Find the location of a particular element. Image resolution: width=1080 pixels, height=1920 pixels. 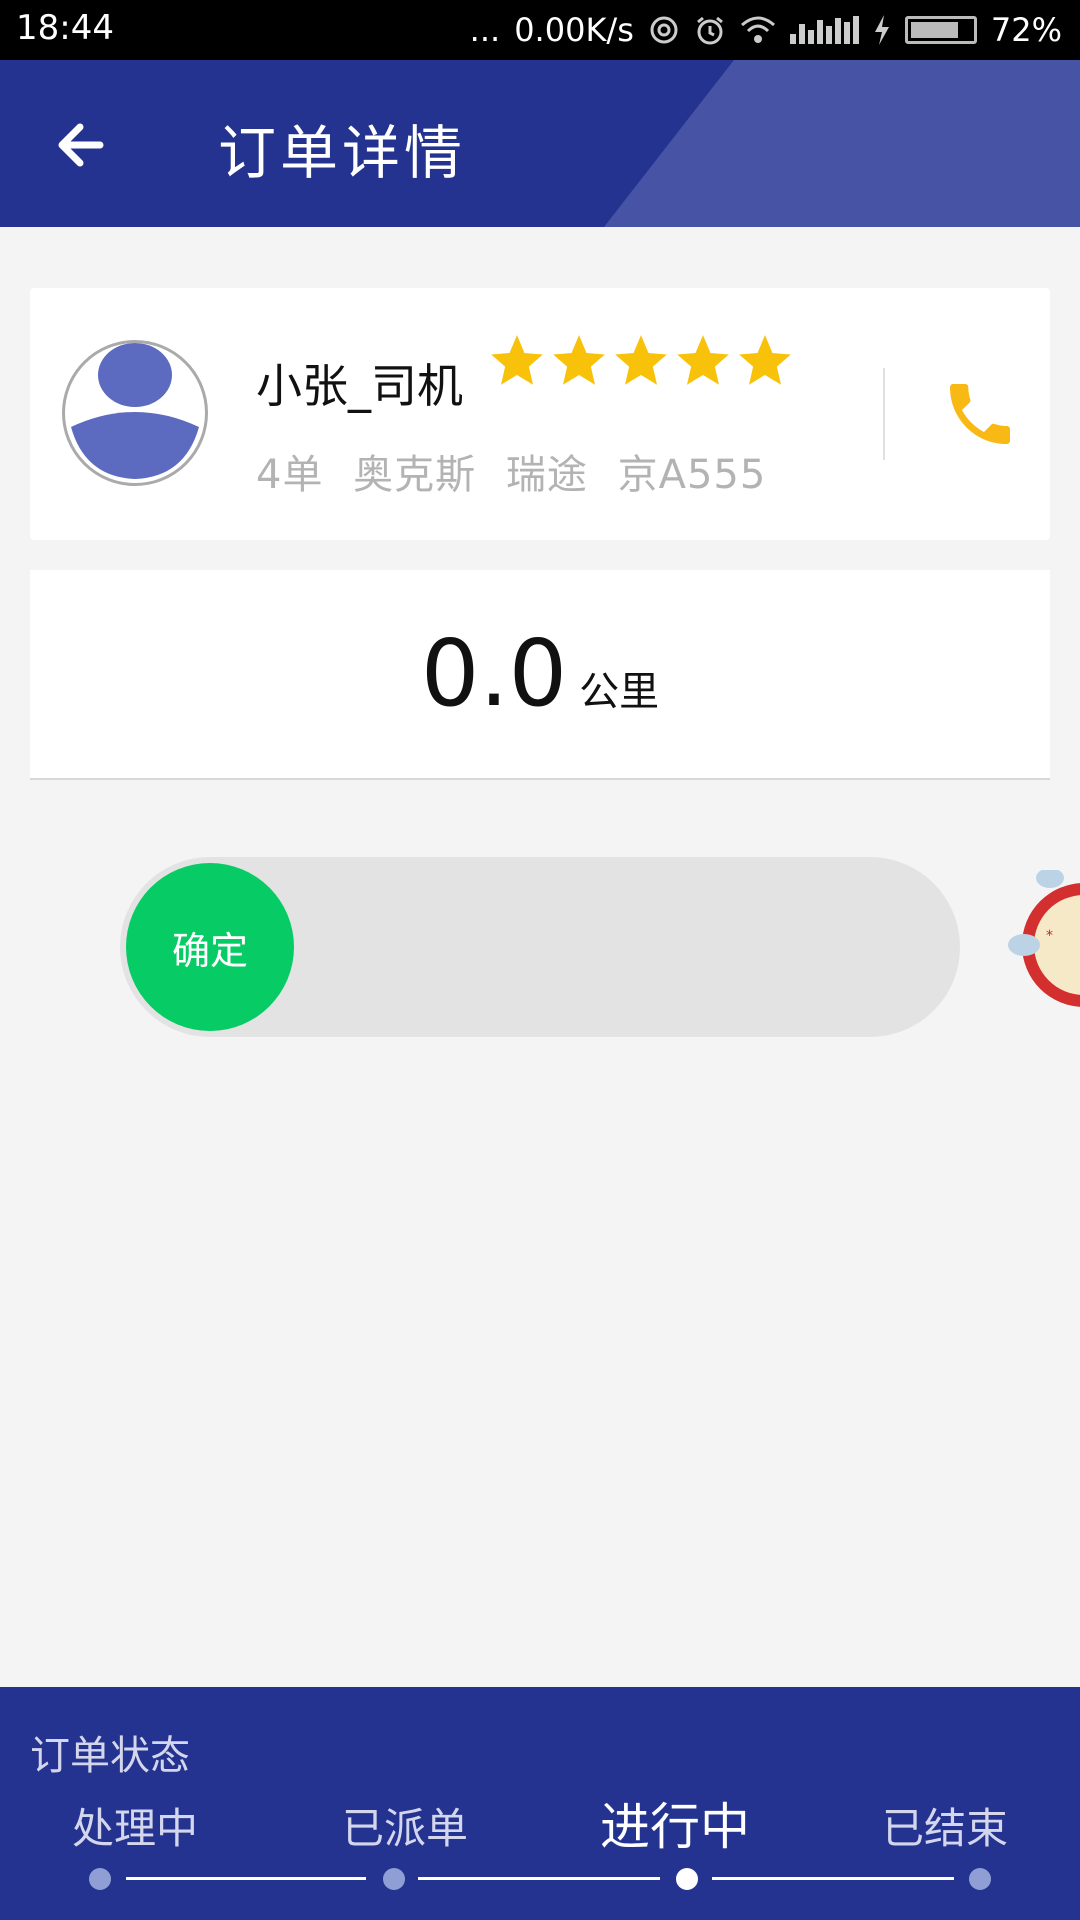

net-speed: 0.00K/s is located at coordinates (574, 30).